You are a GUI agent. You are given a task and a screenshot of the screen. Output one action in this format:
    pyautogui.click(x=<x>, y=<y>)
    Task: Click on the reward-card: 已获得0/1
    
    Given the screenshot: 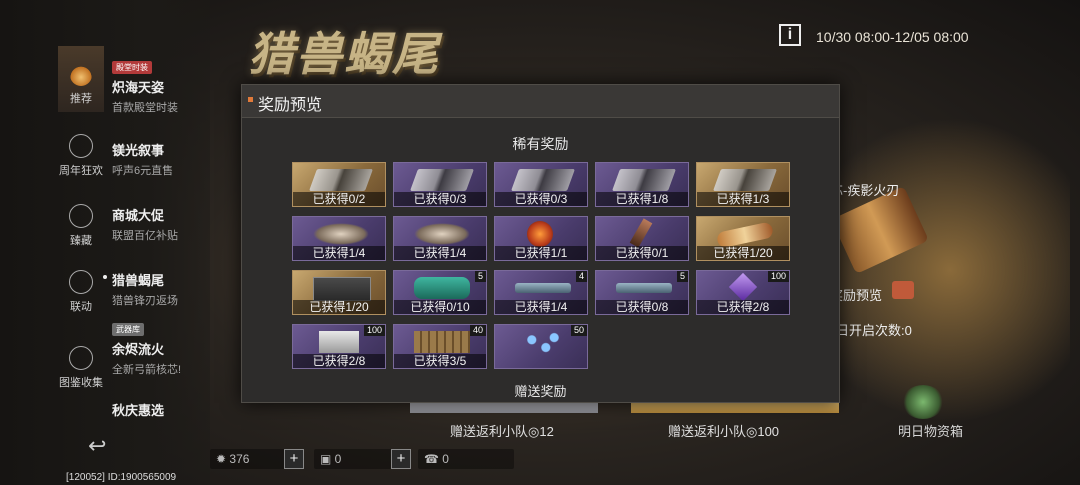 What is the action you would take?
    pyautogui.click(x=642, y=238)
    